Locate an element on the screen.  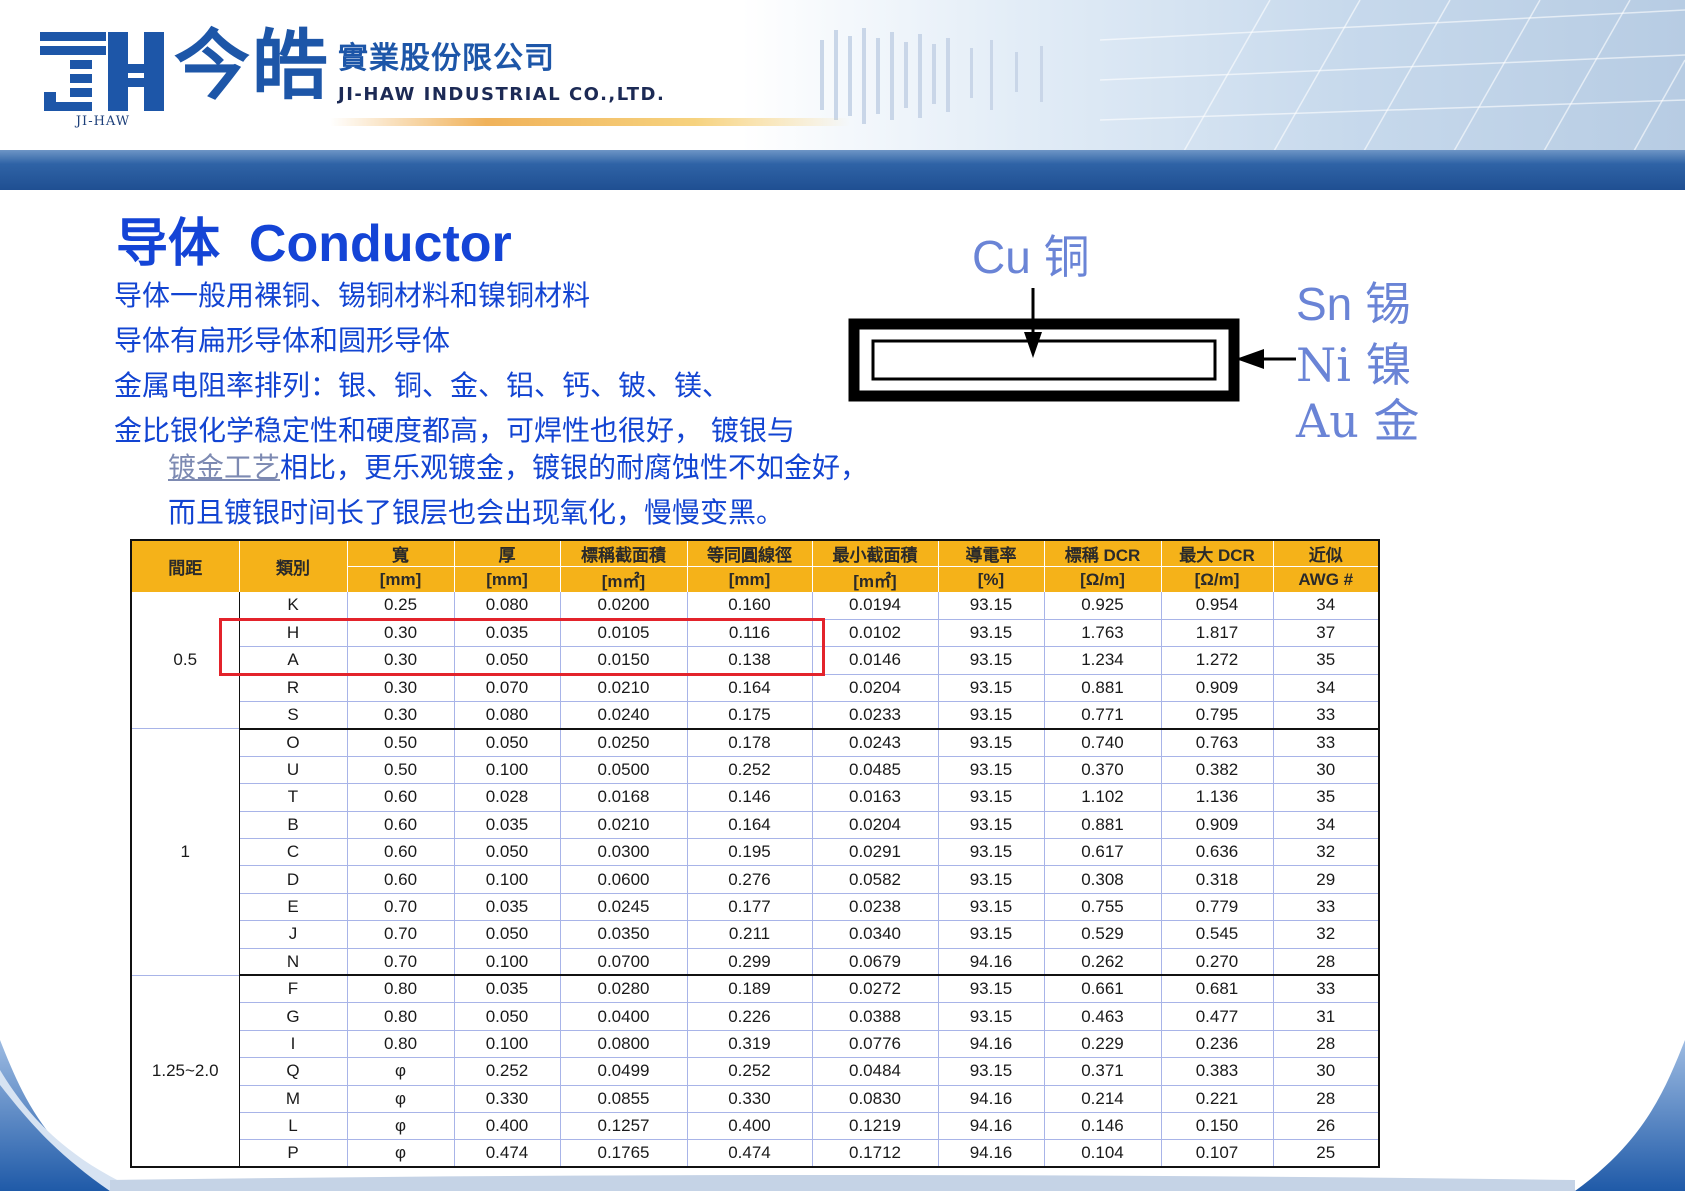
cell-min-area: 0.0204 is located at coordinates (875, 688).